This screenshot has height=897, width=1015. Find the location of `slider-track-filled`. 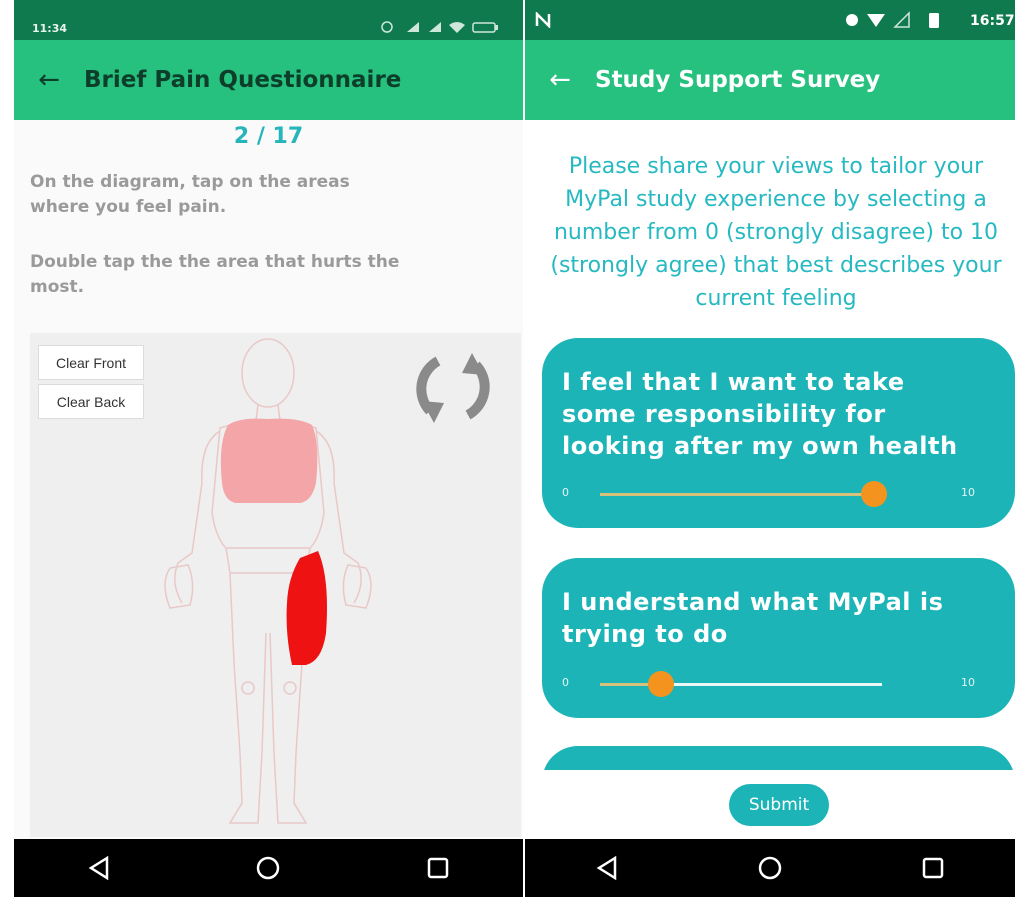

slider-track-filled is located at coordinates (735, 494).